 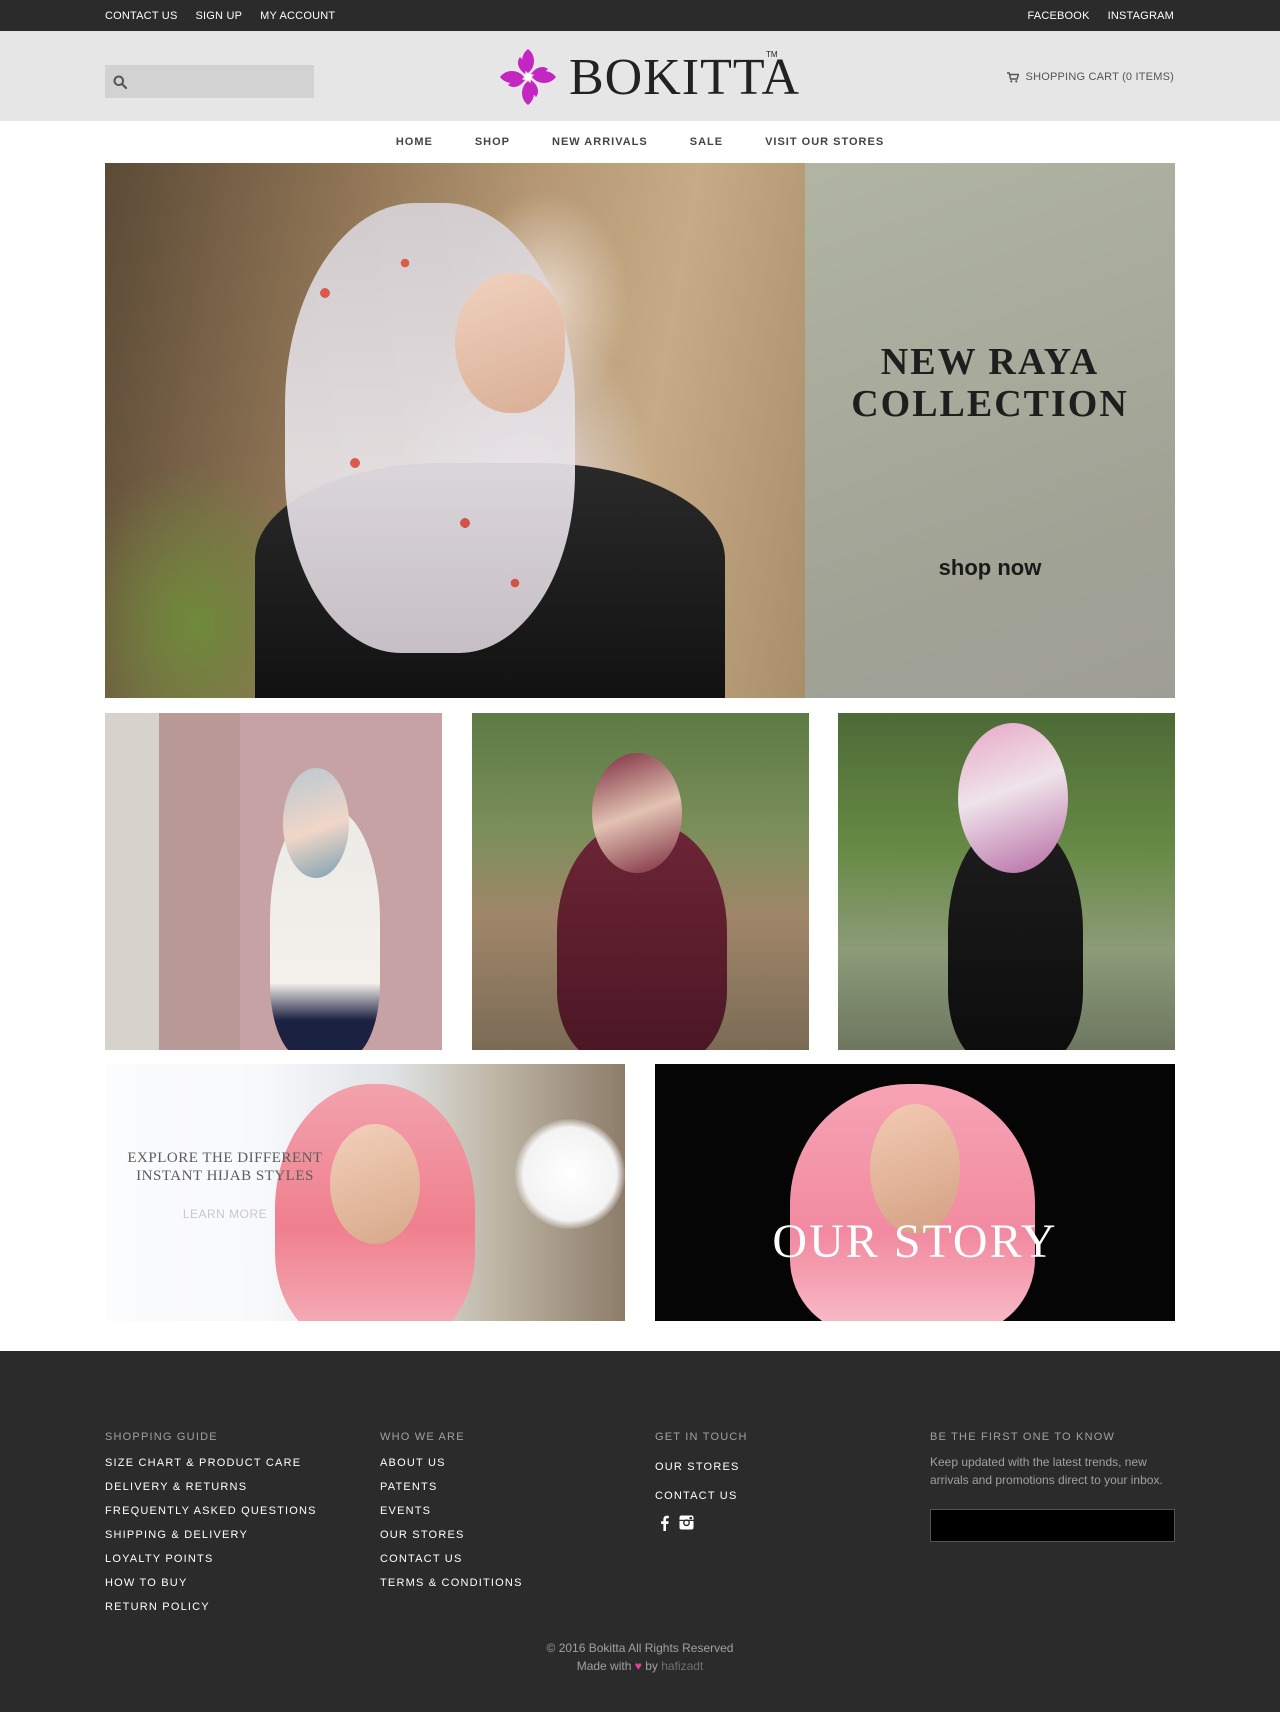 I want to click on footer-heading: GET IN TOUCH, so click(x=701, y=1437).